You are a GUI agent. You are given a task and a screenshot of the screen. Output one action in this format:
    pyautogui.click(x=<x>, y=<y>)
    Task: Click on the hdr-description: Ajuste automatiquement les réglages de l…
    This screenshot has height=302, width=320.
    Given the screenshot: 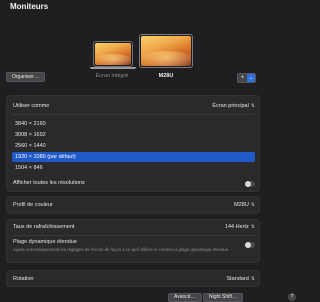 What is the action you would take?
    pyautogui.click(x=121, y=249)
    